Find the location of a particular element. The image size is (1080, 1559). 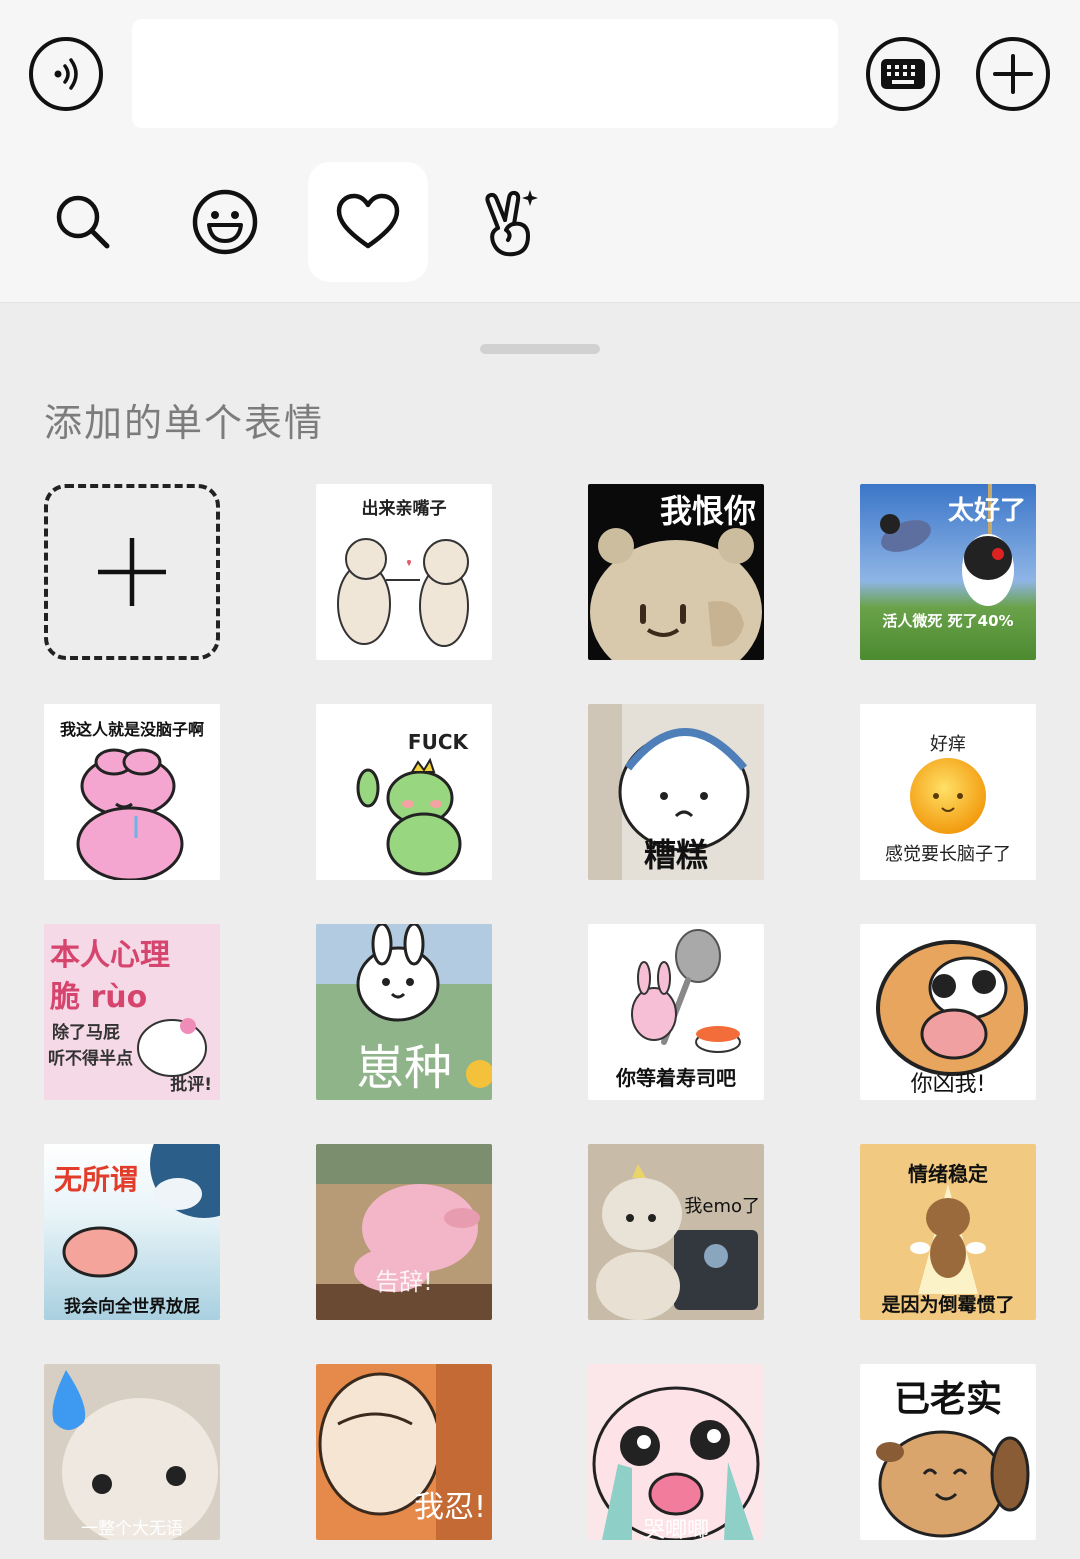

sticker-fragile: 本人心理 脆 rùo 除了马屁 听不得半点 批评! is located at coordinates (132, 1012).